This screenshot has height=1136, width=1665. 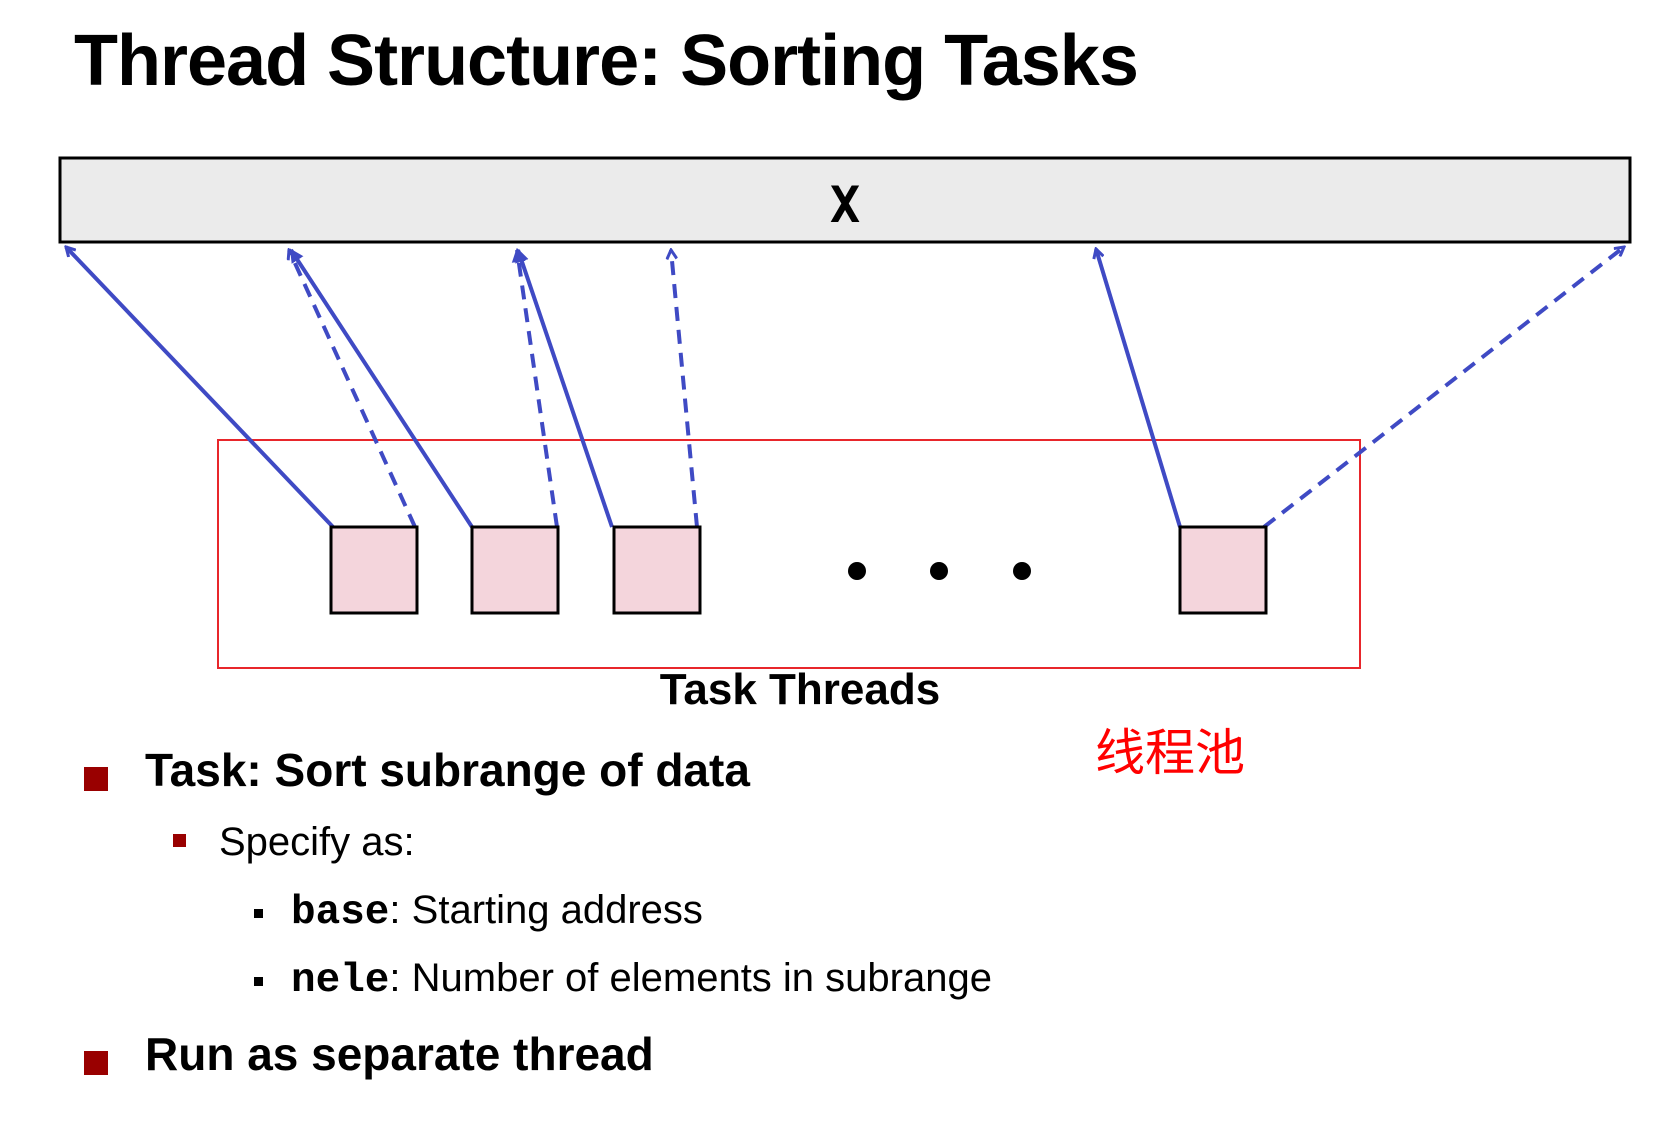 What do you see at coordinates (1223, 570) in the screenshot?
I see `task-thread-box-n` at bounding box center [1223, 570].